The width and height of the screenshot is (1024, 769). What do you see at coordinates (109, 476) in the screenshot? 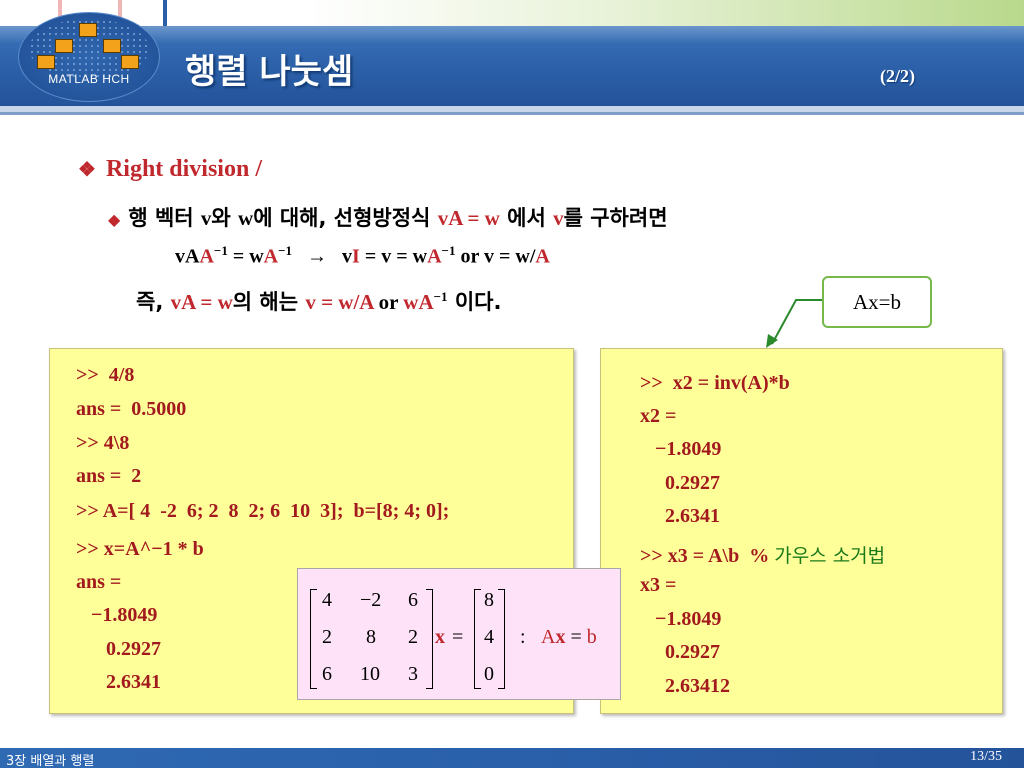
I see `code-line: ans = 2` at bounding box center [109, 476].